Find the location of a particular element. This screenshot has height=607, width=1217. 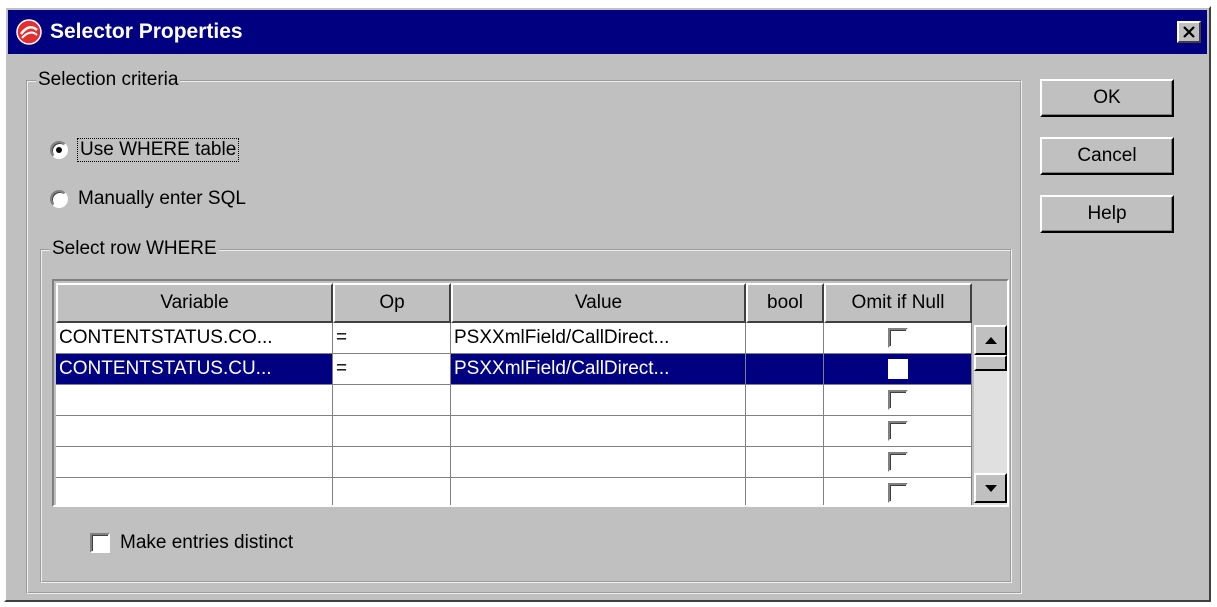

make-entries-distinct-checkbox is located at coordinates (100, 543).